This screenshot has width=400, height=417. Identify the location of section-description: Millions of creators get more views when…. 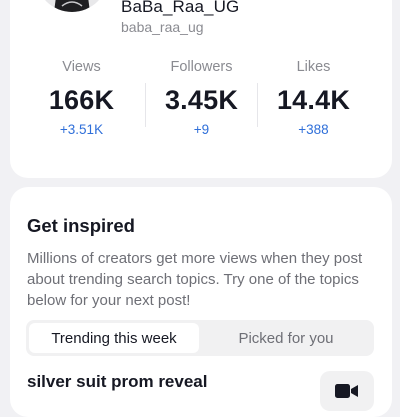
(195, 279).